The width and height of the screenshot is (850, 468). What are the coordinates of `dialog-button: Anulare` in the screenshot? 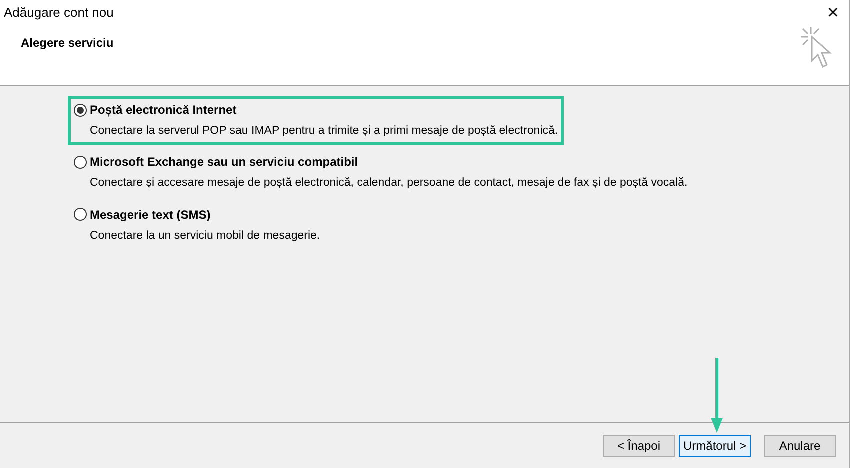 It's located at (800, 445).